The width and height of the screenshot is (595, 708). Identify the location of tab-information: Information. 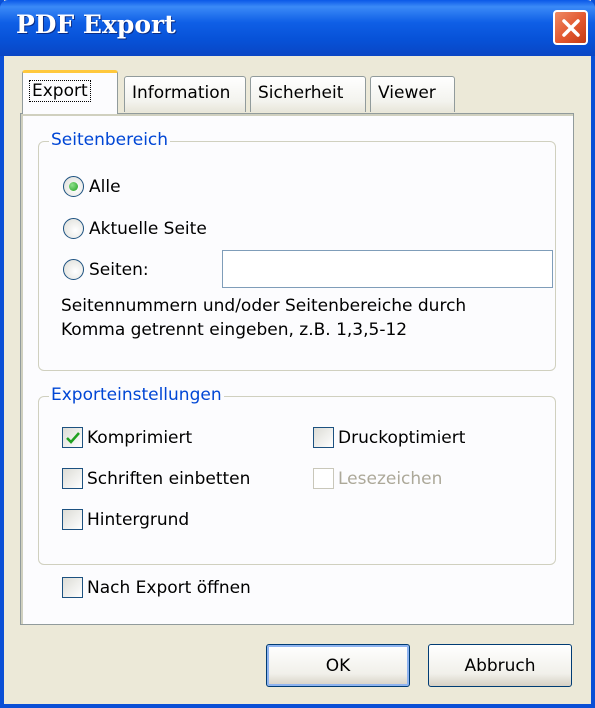
(185, 94).